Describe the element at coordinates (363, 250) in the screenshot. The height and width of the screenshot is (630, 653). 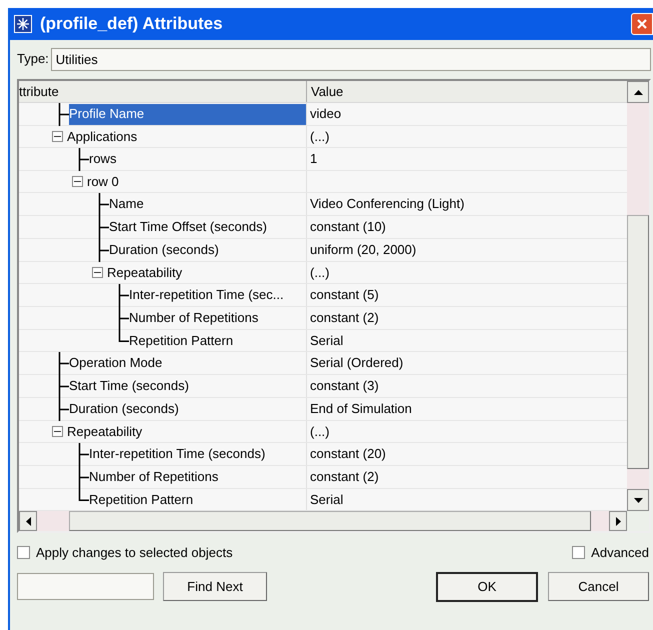
I see `attribute-value: uniform (20, 2000)` at that location.